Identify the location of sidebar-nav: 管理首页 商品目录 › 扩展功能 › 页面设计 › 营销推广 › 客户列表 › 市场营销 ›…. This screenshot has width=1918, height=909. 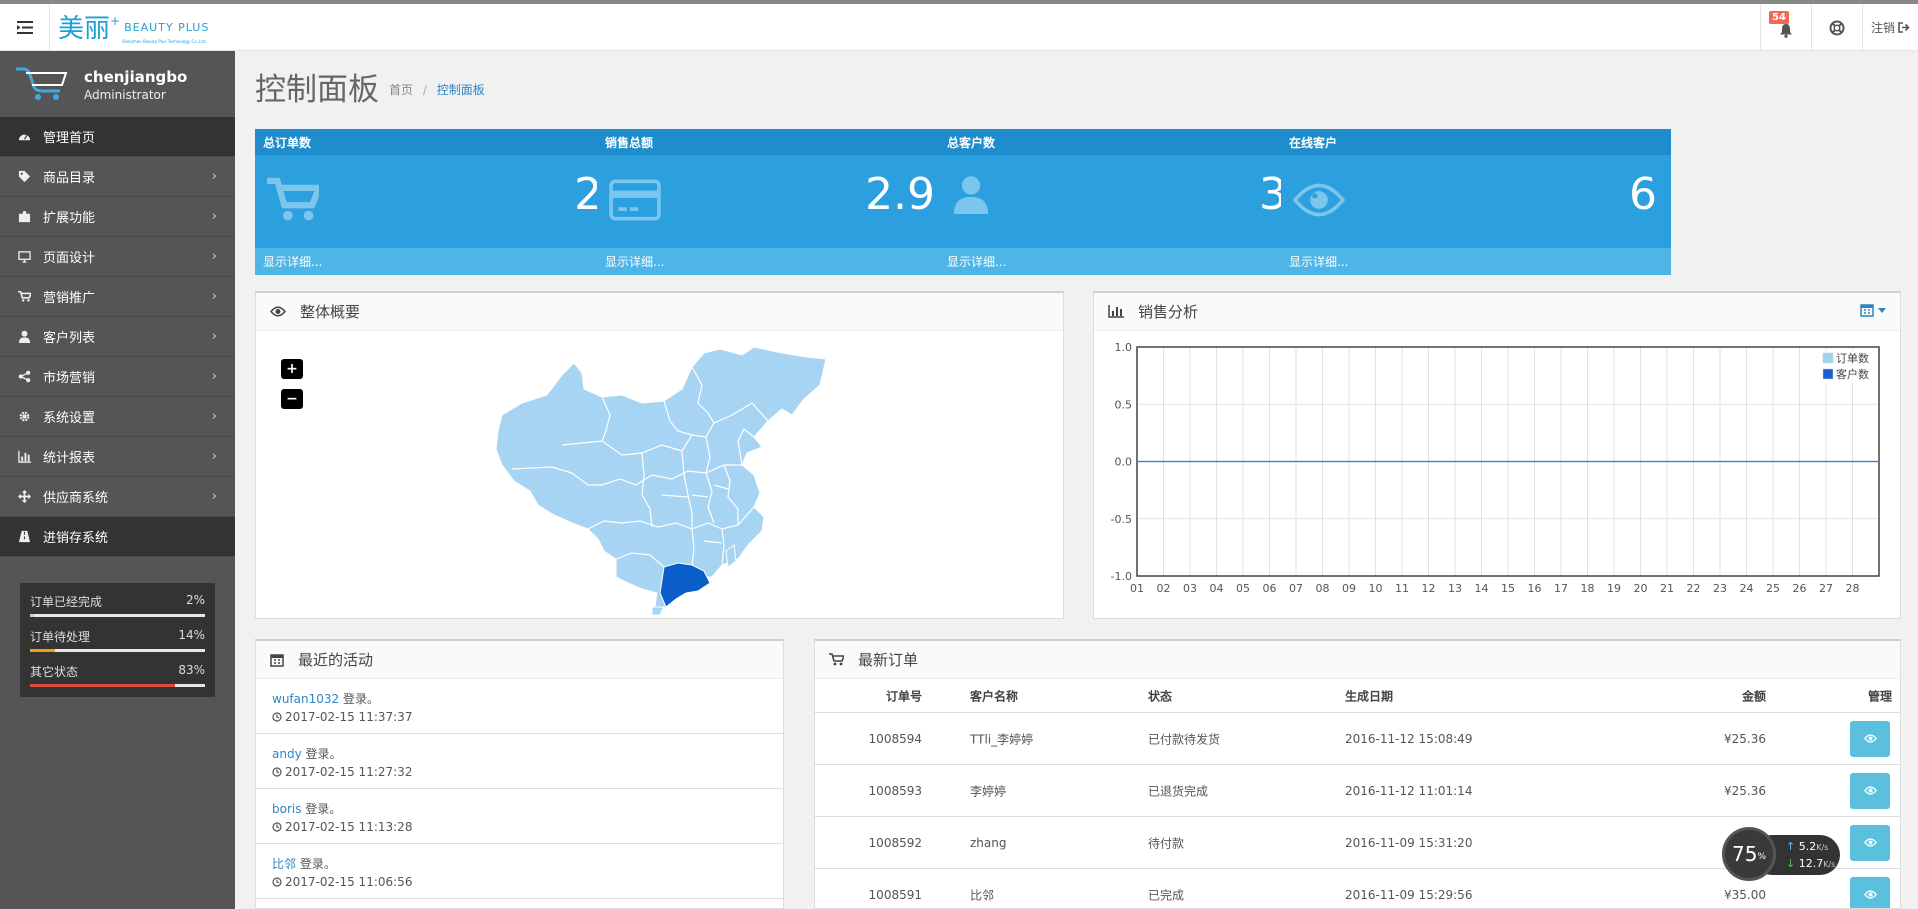
(117, 337).